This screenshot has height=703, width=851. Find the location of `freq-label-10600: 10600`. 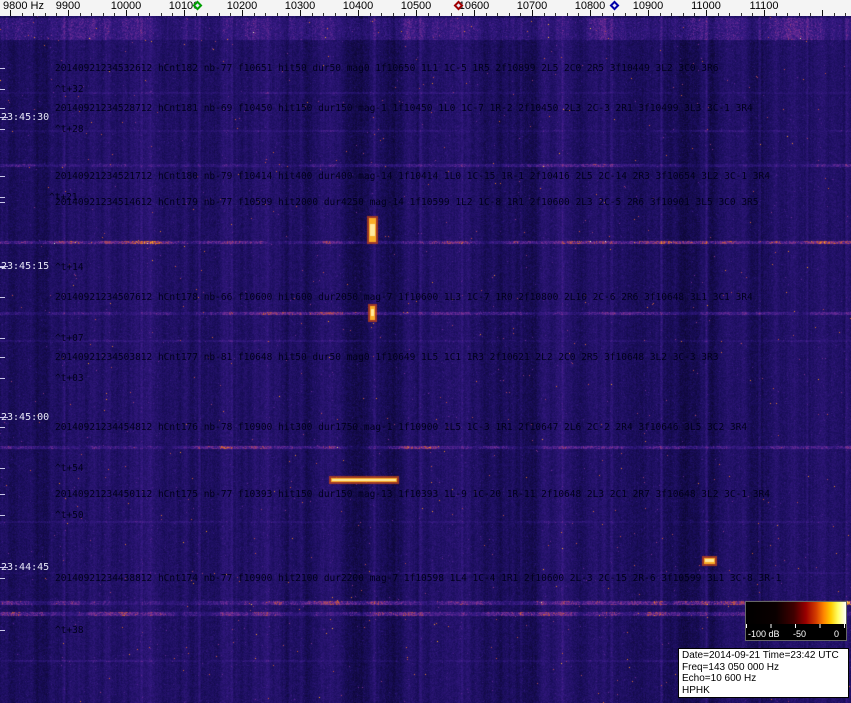

freq-label-10600: 10600 is located at coordinates (474, 6).